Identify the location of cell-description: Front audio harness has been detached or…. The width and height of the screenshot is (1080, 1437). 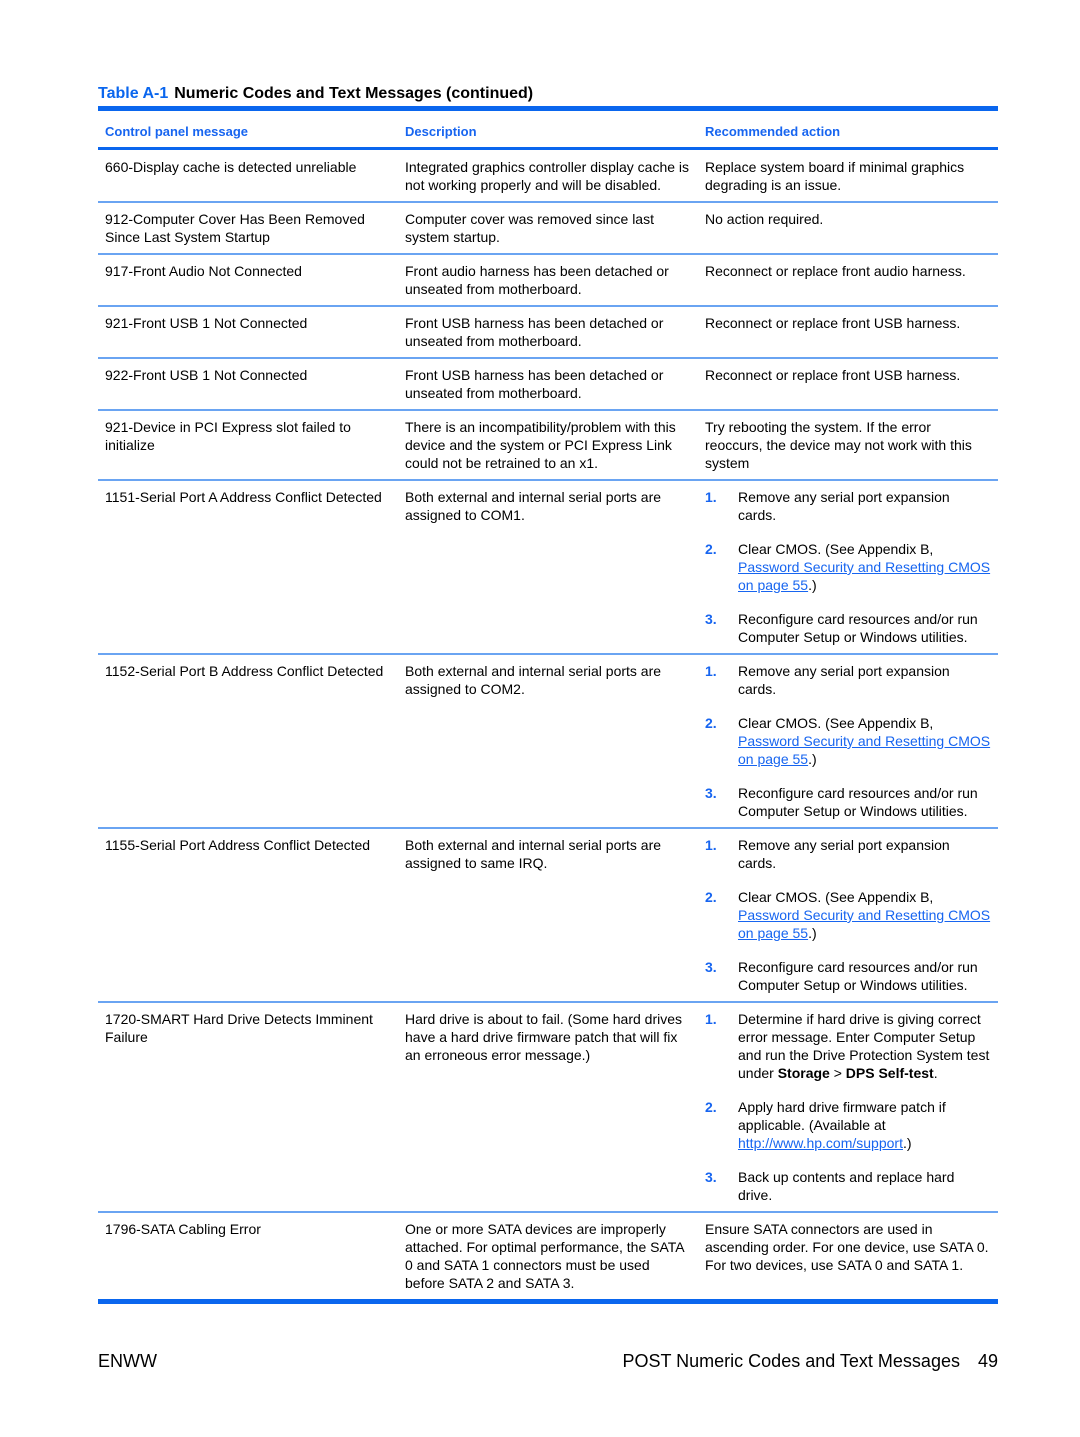
(548, 280).